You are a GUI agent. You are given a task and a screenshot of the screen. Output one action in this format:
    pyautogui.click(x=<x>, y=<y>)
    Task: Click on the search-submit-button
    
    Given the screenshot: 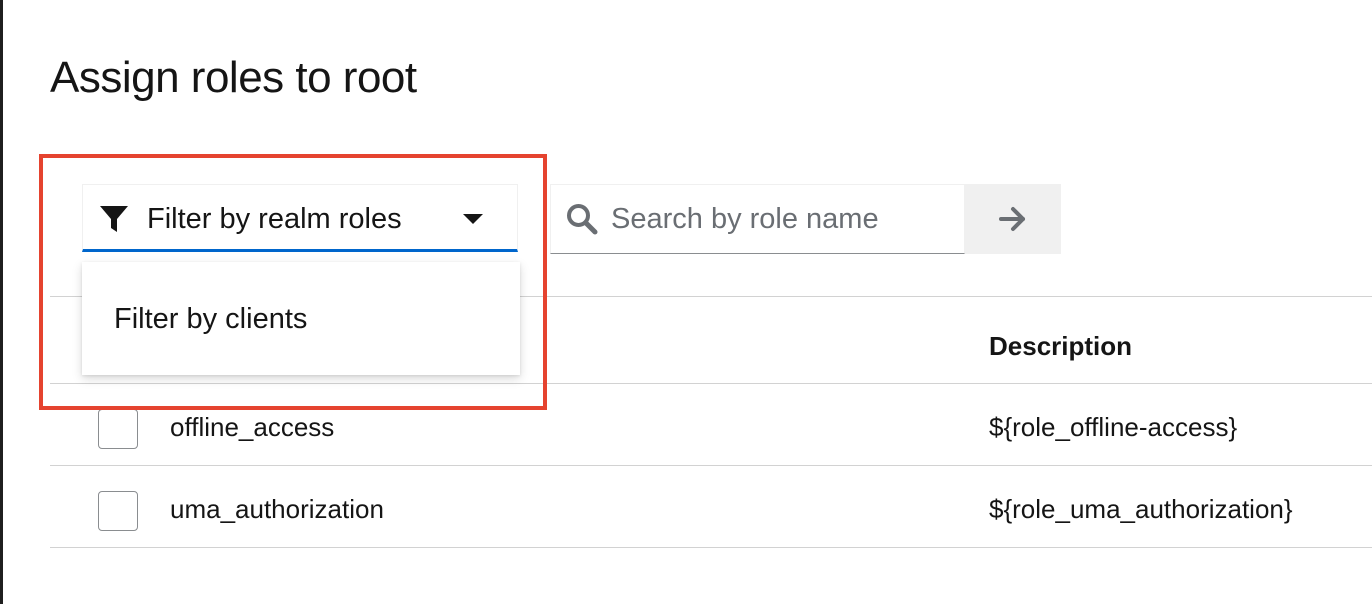 What is the action you would take?
    pyautogui.click(x=1013, y=219)
    